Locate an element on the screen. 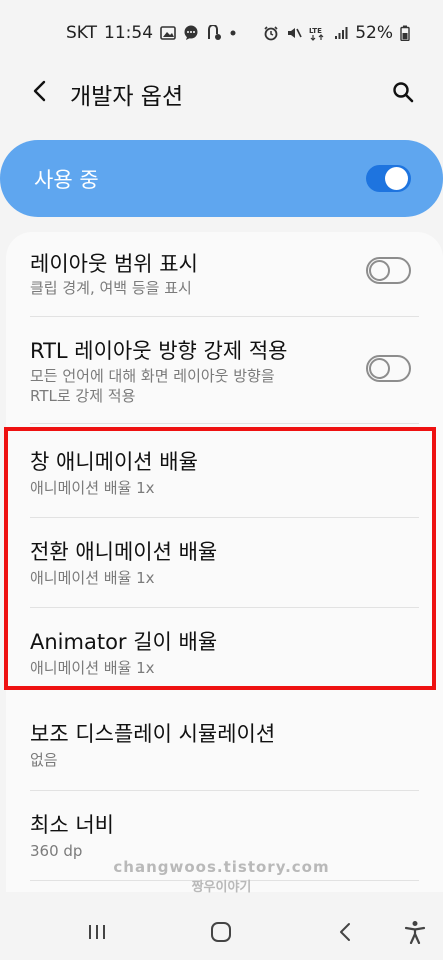 Image resolution: width=443 pixels, height=960 pixels. svg-text: LTE is located at coordinates (315, 31).